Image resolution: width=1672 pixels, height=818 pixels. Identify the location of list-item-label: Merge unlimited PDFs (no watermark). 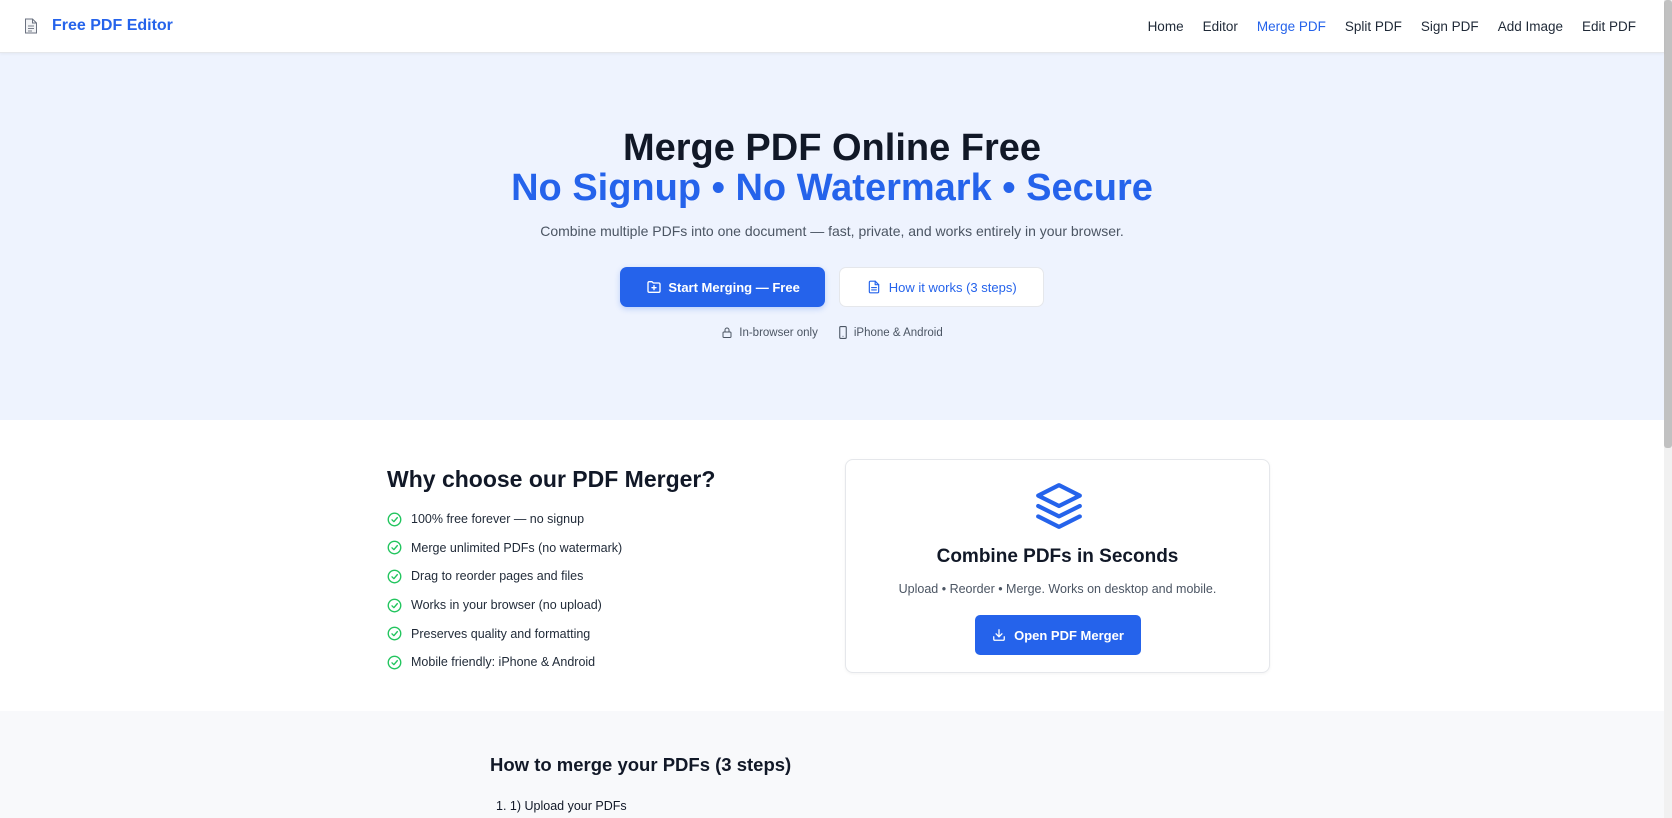
(517, 547).